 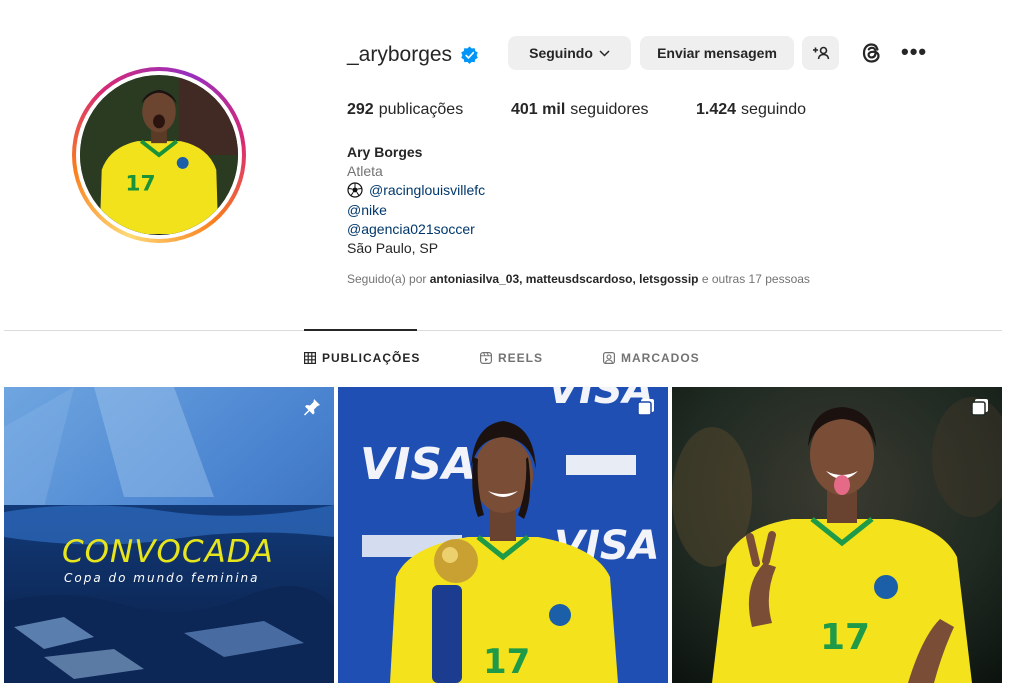 I want to click on more-options-icon: •••, so click(x=914, y=52).